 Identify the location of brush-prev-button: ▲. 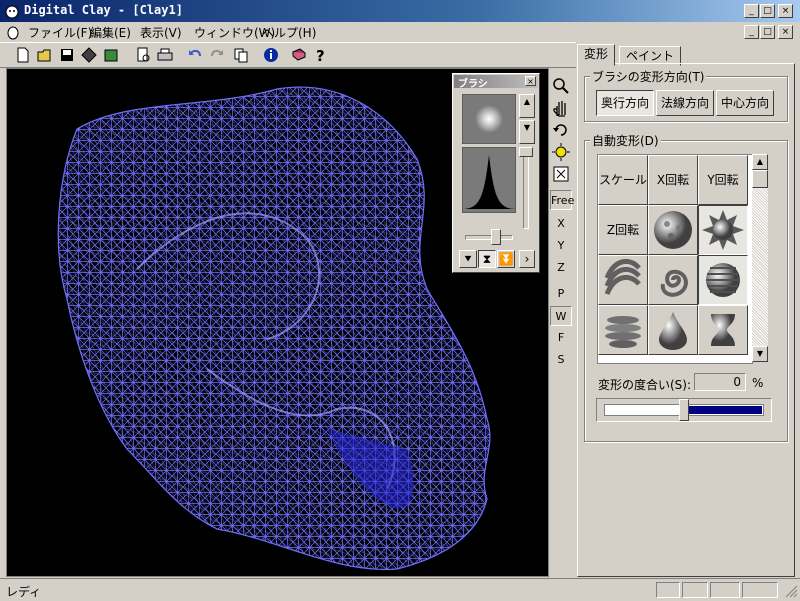
(527, 106).